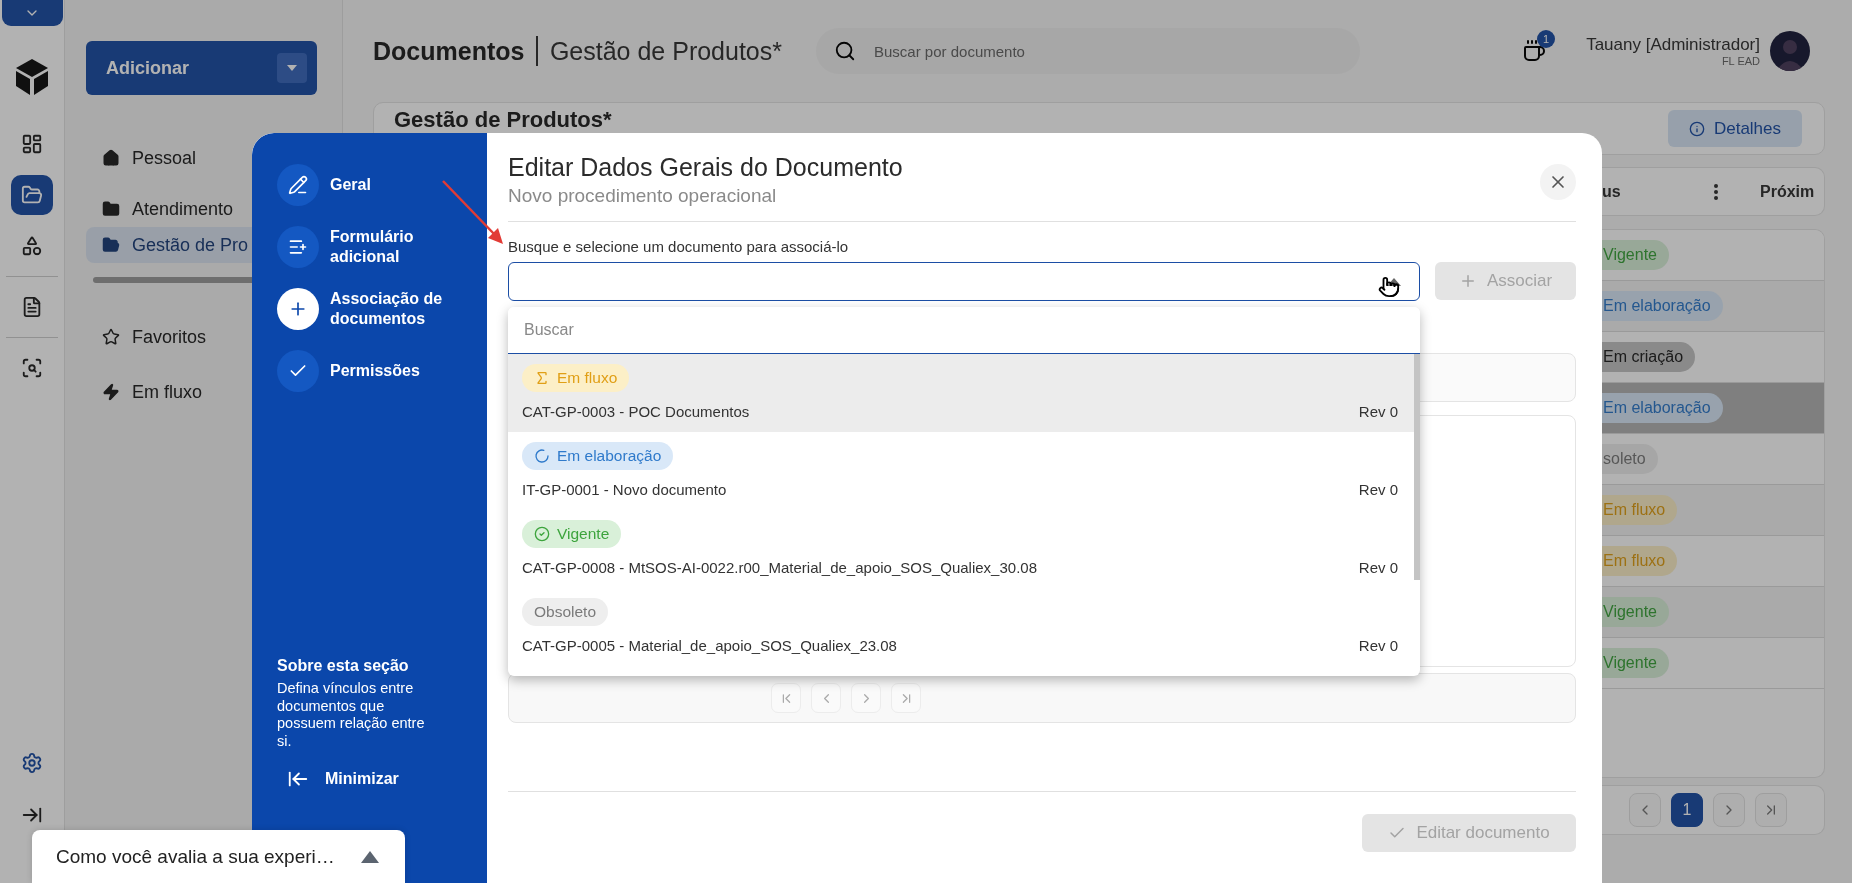  I want to click on dialog-title: Editar Dados Gerais do Documento, so click(705, 167).